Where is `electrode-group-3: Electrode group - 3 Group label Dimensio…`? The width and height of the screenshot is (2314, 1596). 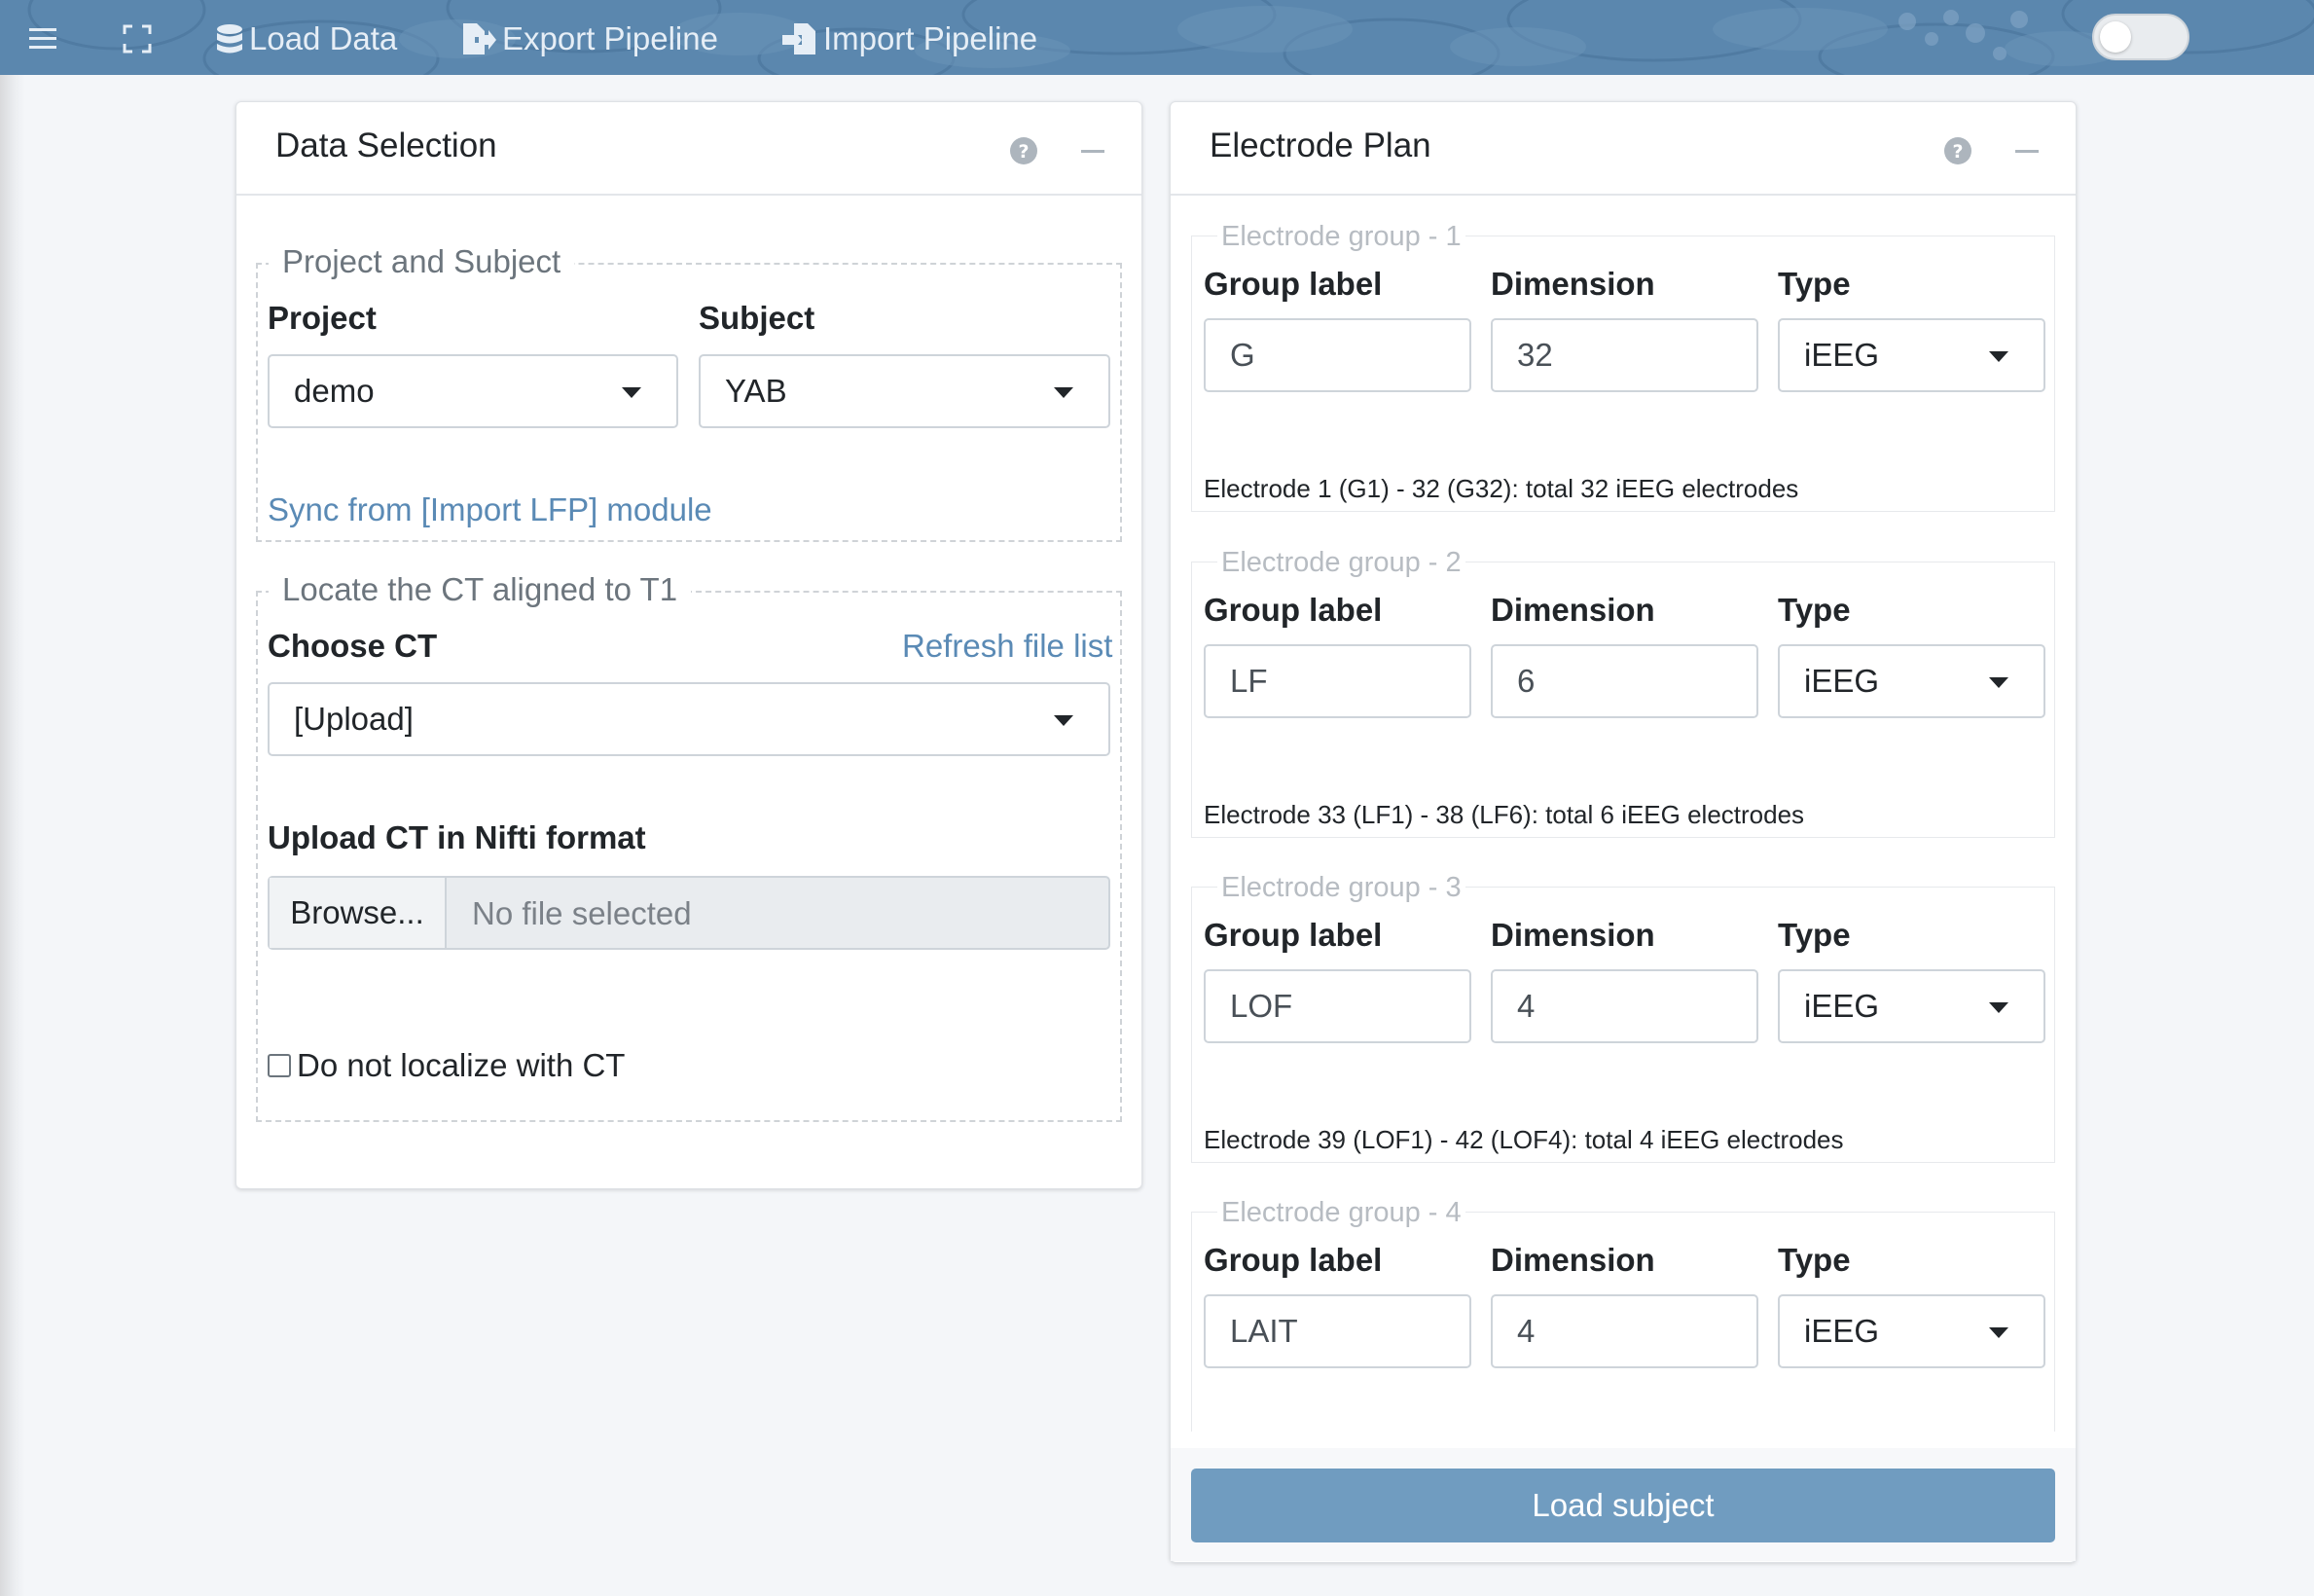 electrode-group-3: Electrode group - 3 Group label Dimensio… is located at coordinates (1623, 1018).